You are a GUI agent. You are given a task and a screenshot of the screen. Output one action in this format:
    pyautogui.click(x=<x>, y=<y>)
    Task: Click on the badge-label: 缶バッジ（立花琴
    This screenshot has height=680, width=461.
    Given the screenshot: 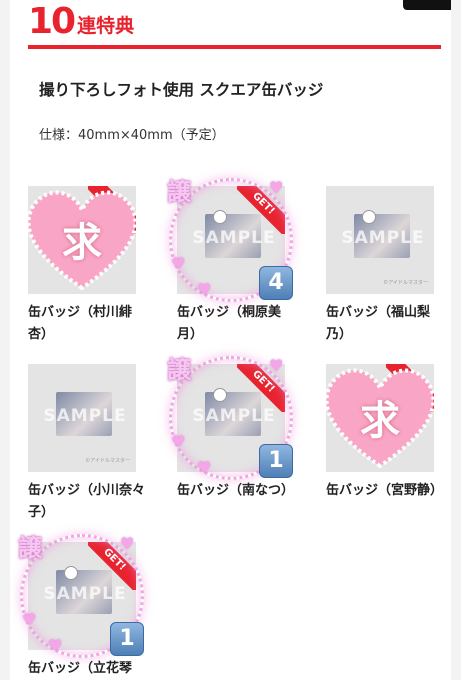 What is the action you would take?
    pyautogui.click(x=80, y=668)
    